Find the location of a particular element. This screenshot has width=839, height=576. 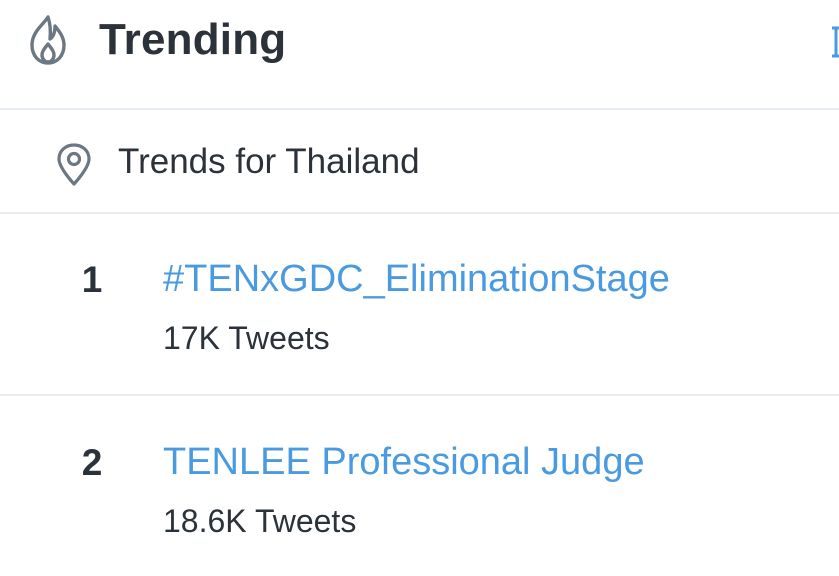

fire-icon is located at coordinates (48, 40).